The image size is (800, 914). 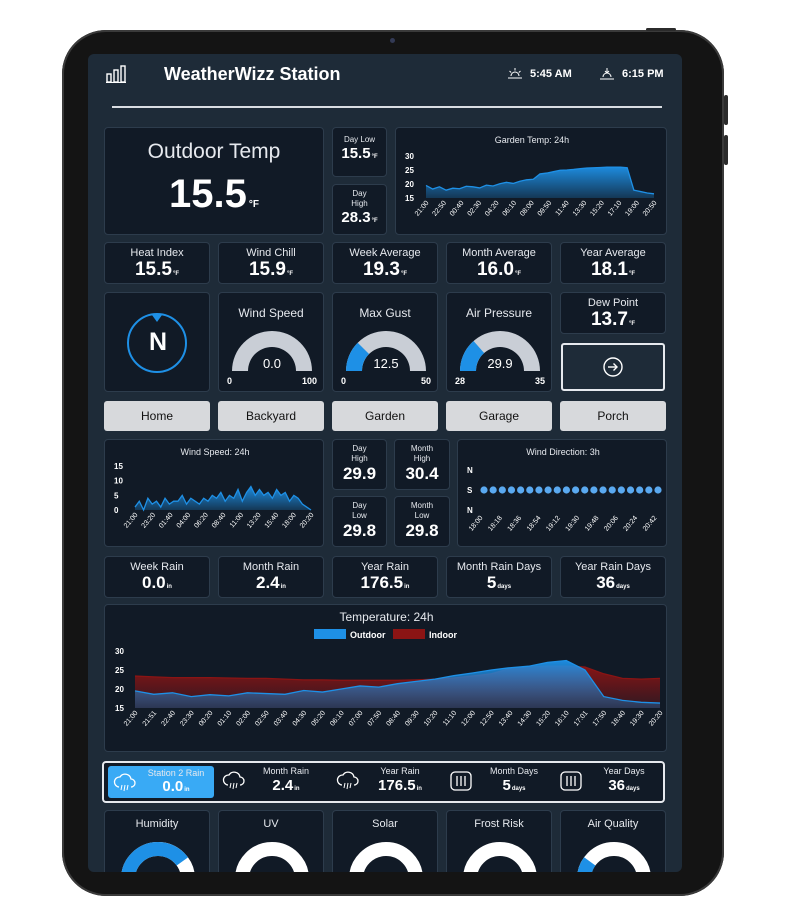 What do you see at coordinates (409, 634) in the screenshot?
I see `legend-swatch` at bounding box center [409, 634].